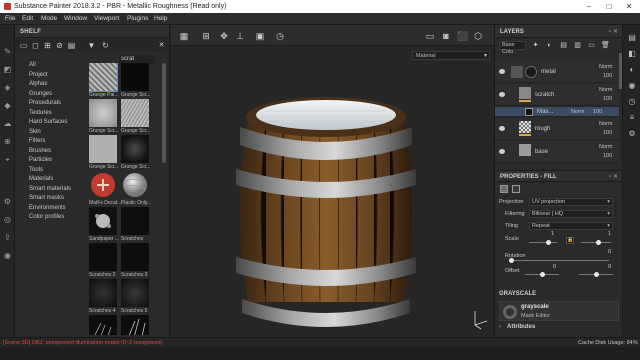 This screenshot has height=360, width=640. I want to click on offset-value: 0, so click(554, 267).